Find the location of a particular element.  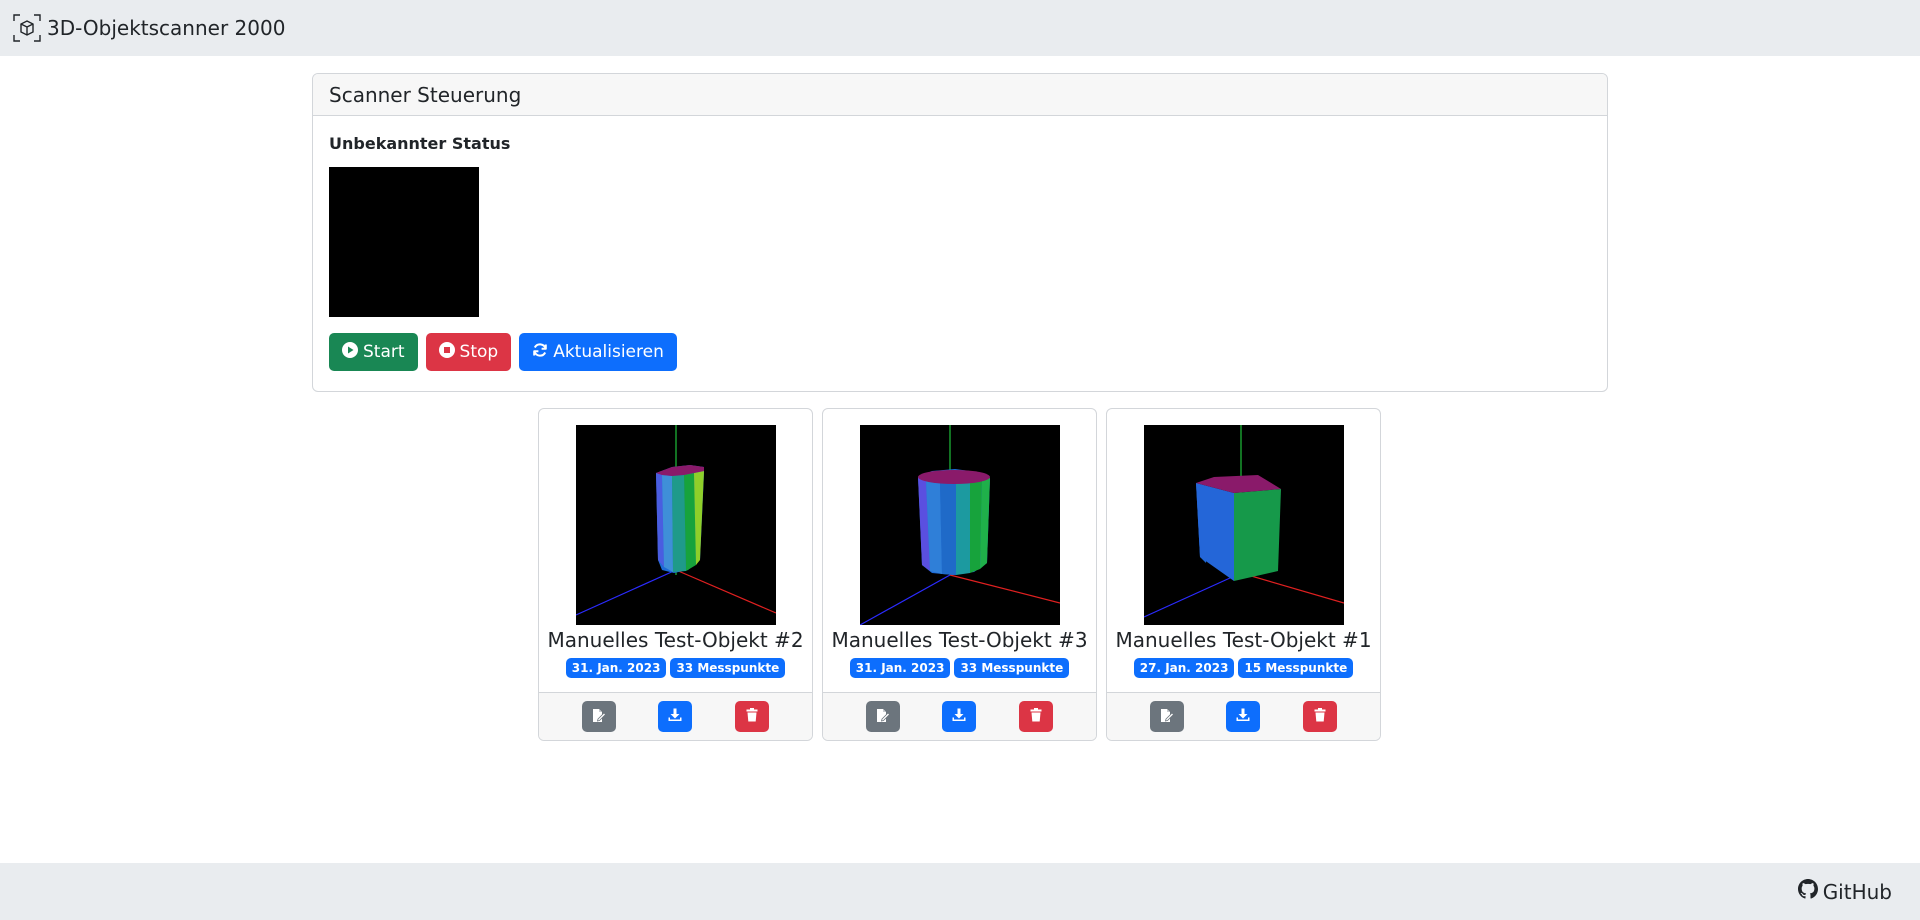

play-circle-icon is located at coordinates (350, 352).